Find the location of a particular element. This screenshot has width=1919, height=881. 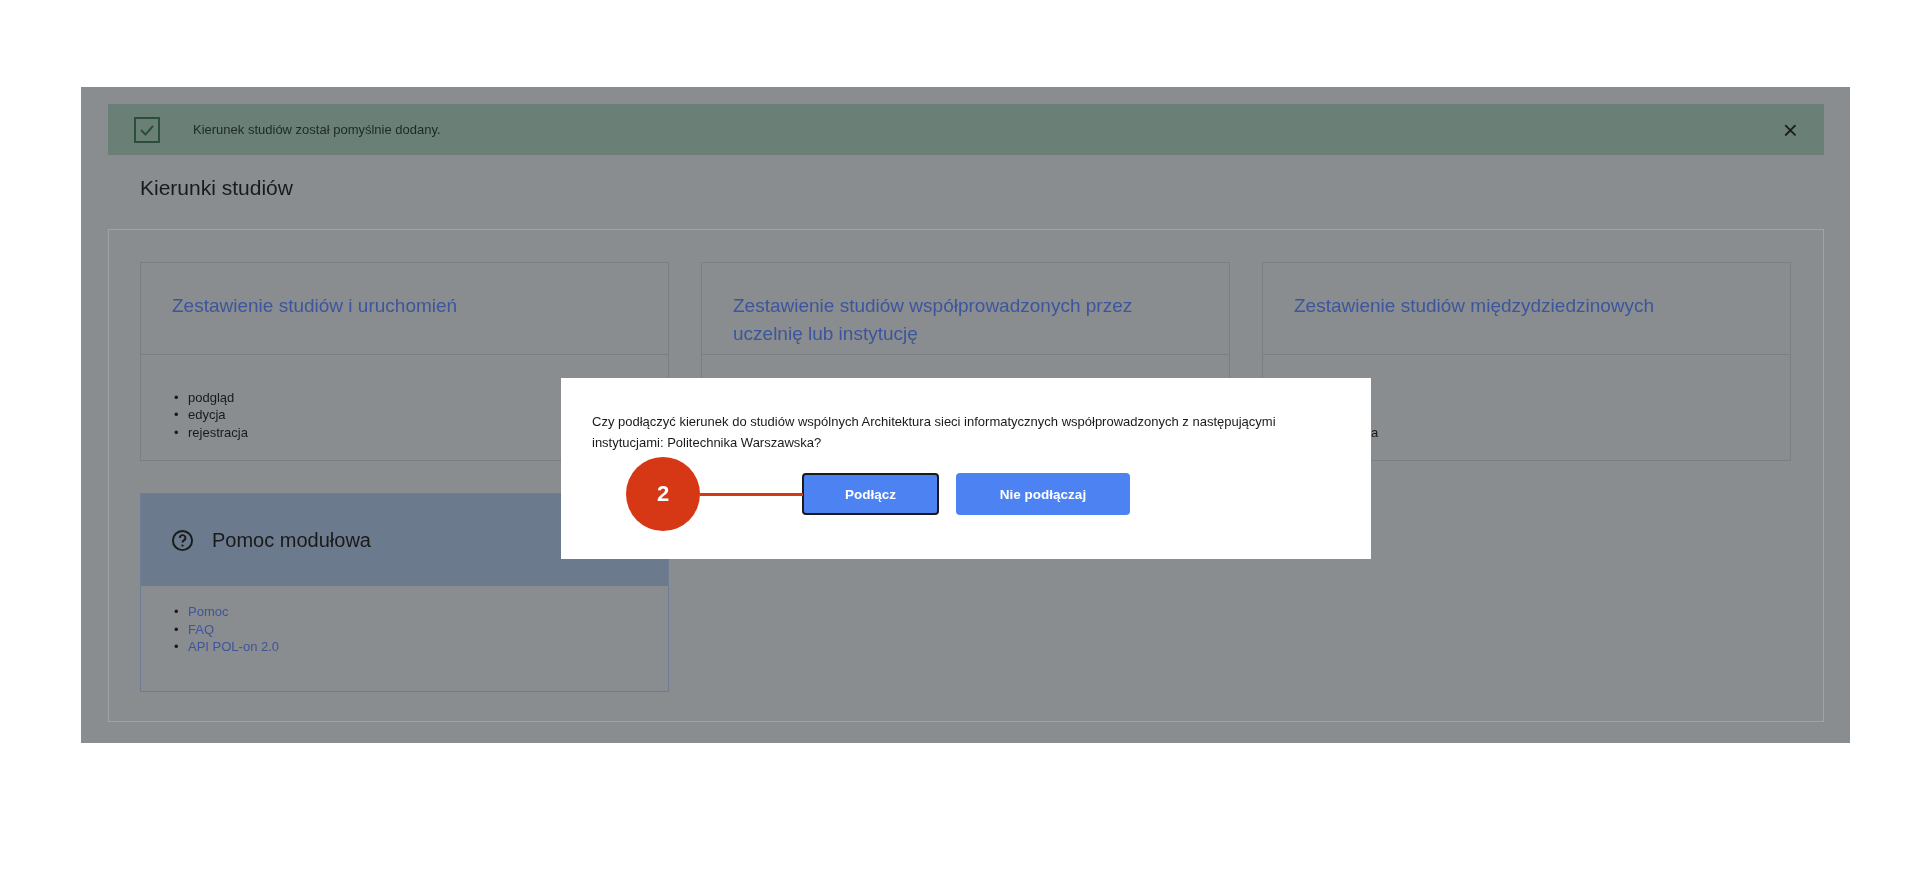

list-item: edycja is located at coordinates (207, 415).